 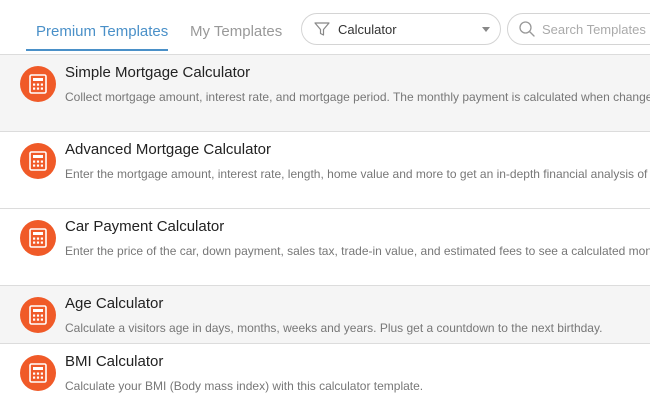 What do you see at coordinates (401, 29) in the screenshot?
I see `category-filter-select: Calculator` at bounding box center [401, 29].